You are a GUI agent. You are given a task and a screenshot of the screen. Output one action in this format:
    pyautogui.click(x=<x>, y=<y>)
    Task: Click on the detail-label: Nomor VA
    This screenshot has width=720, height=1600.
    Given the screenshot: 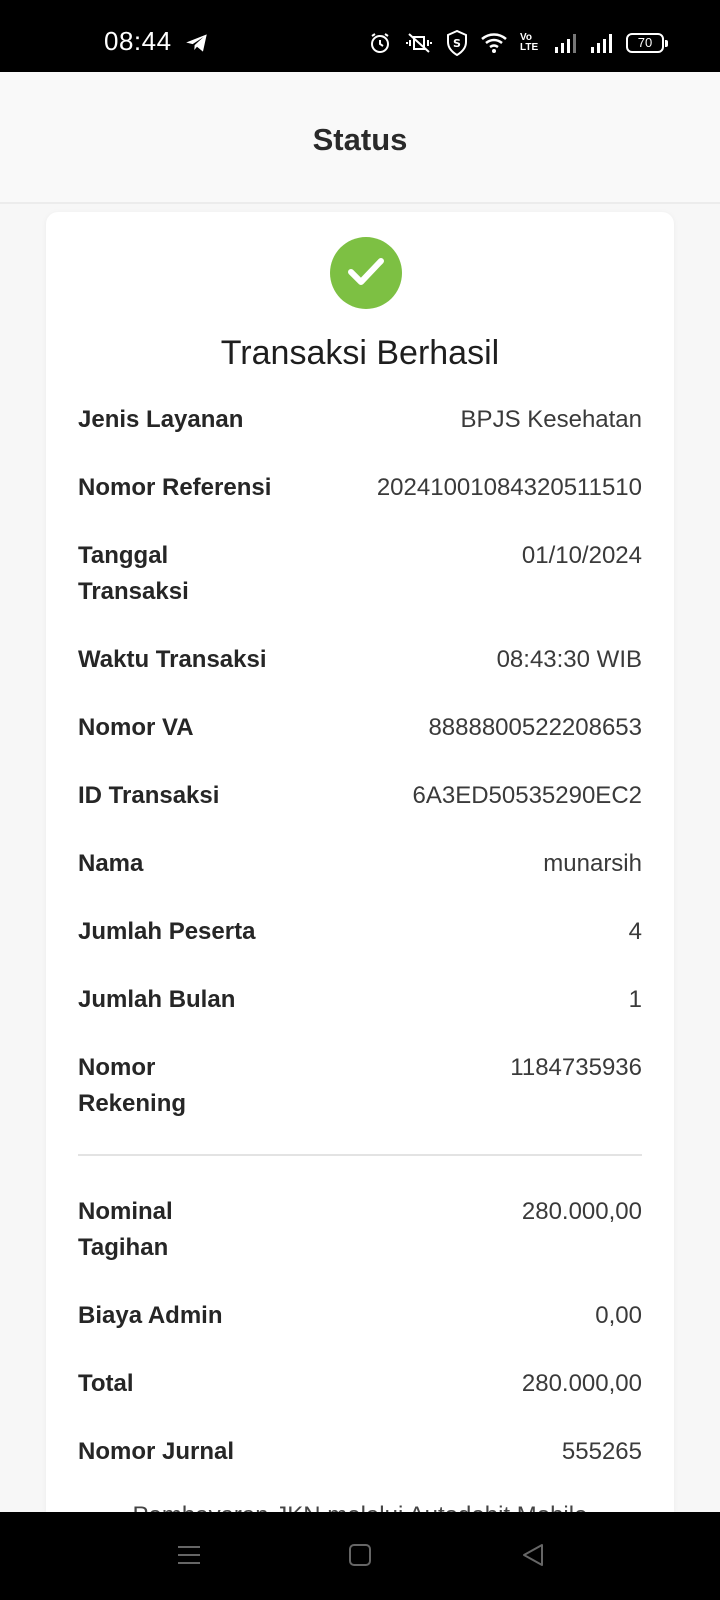 What is the action you would take?
    pyautogui.click(x=136, y=727)
    